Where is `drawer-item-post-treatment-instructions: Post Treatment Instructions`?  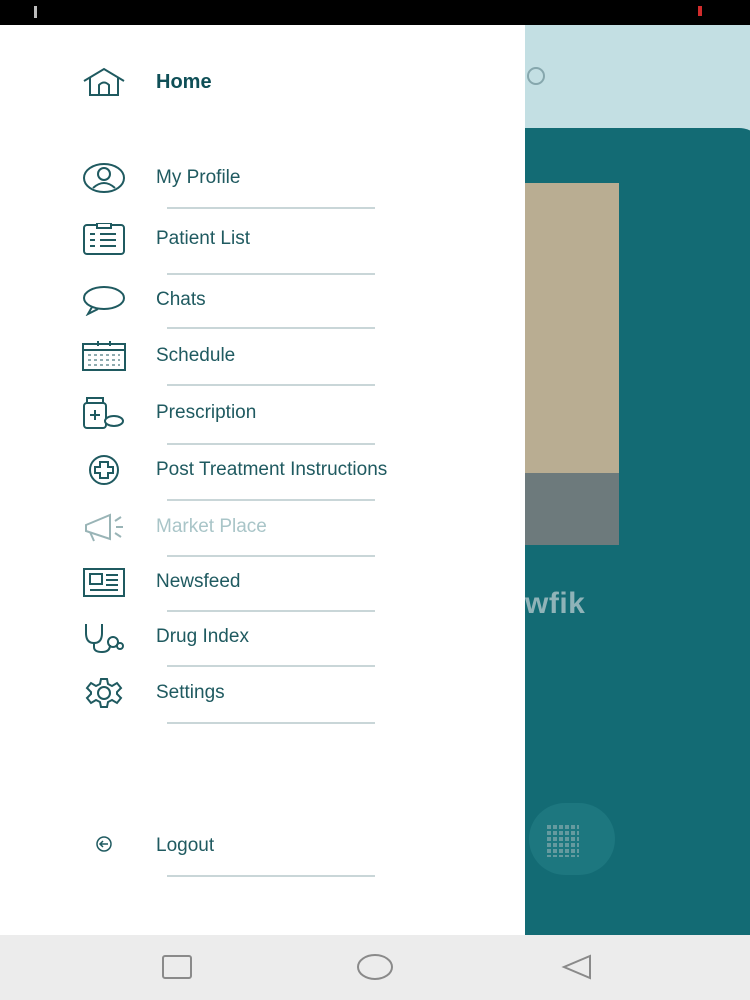 drawer-item-post-treatment-instructions: Post Treatment Instructions is located at coordinates (262, 470).